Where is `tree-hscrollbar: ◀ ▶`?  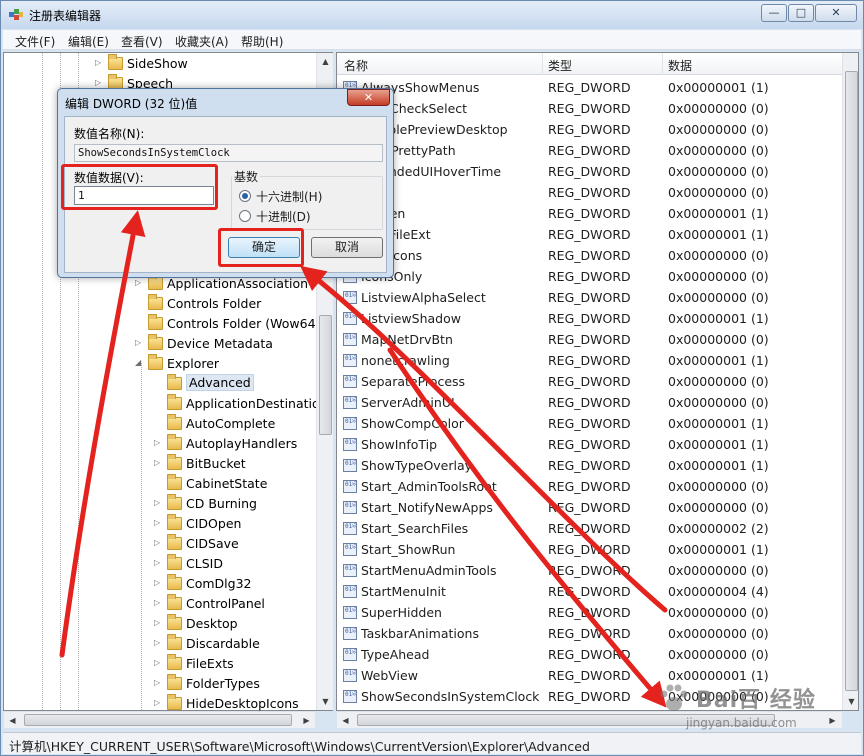 tree-hscrollbar: ◀ ▶ is located at coordinates (159, 719).